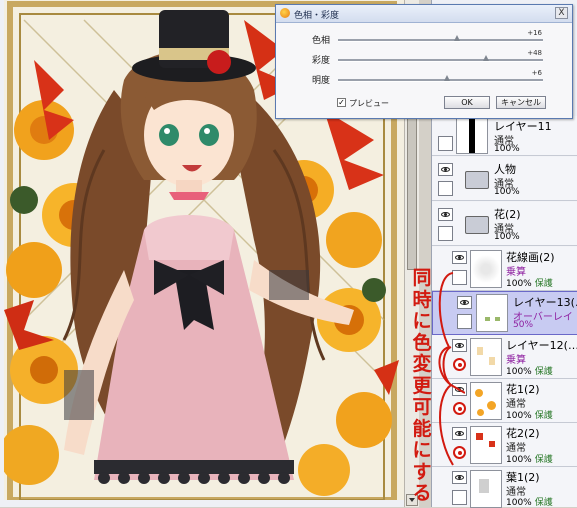 Image resolution: width=577 pixels, height=508 pixels. What do you see at coordinates (424, 14) in the screenshot?
I see `dialog-titlebar: 色相・彩度 X` at bounding box center [424, 14].